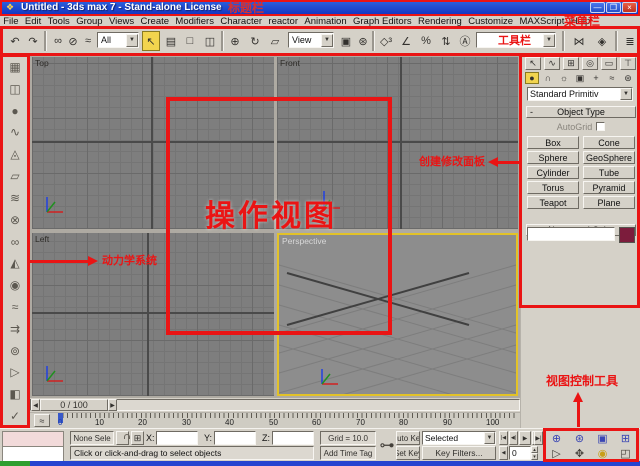 The height and width of the screenshot is (466, 640). What do you see at coordinates (288, 421) in the screenshot?
I see `track-bar-ruler: 0 10 20 30 40 50 60 70 80 90 100` at bounding box center [288, 421].